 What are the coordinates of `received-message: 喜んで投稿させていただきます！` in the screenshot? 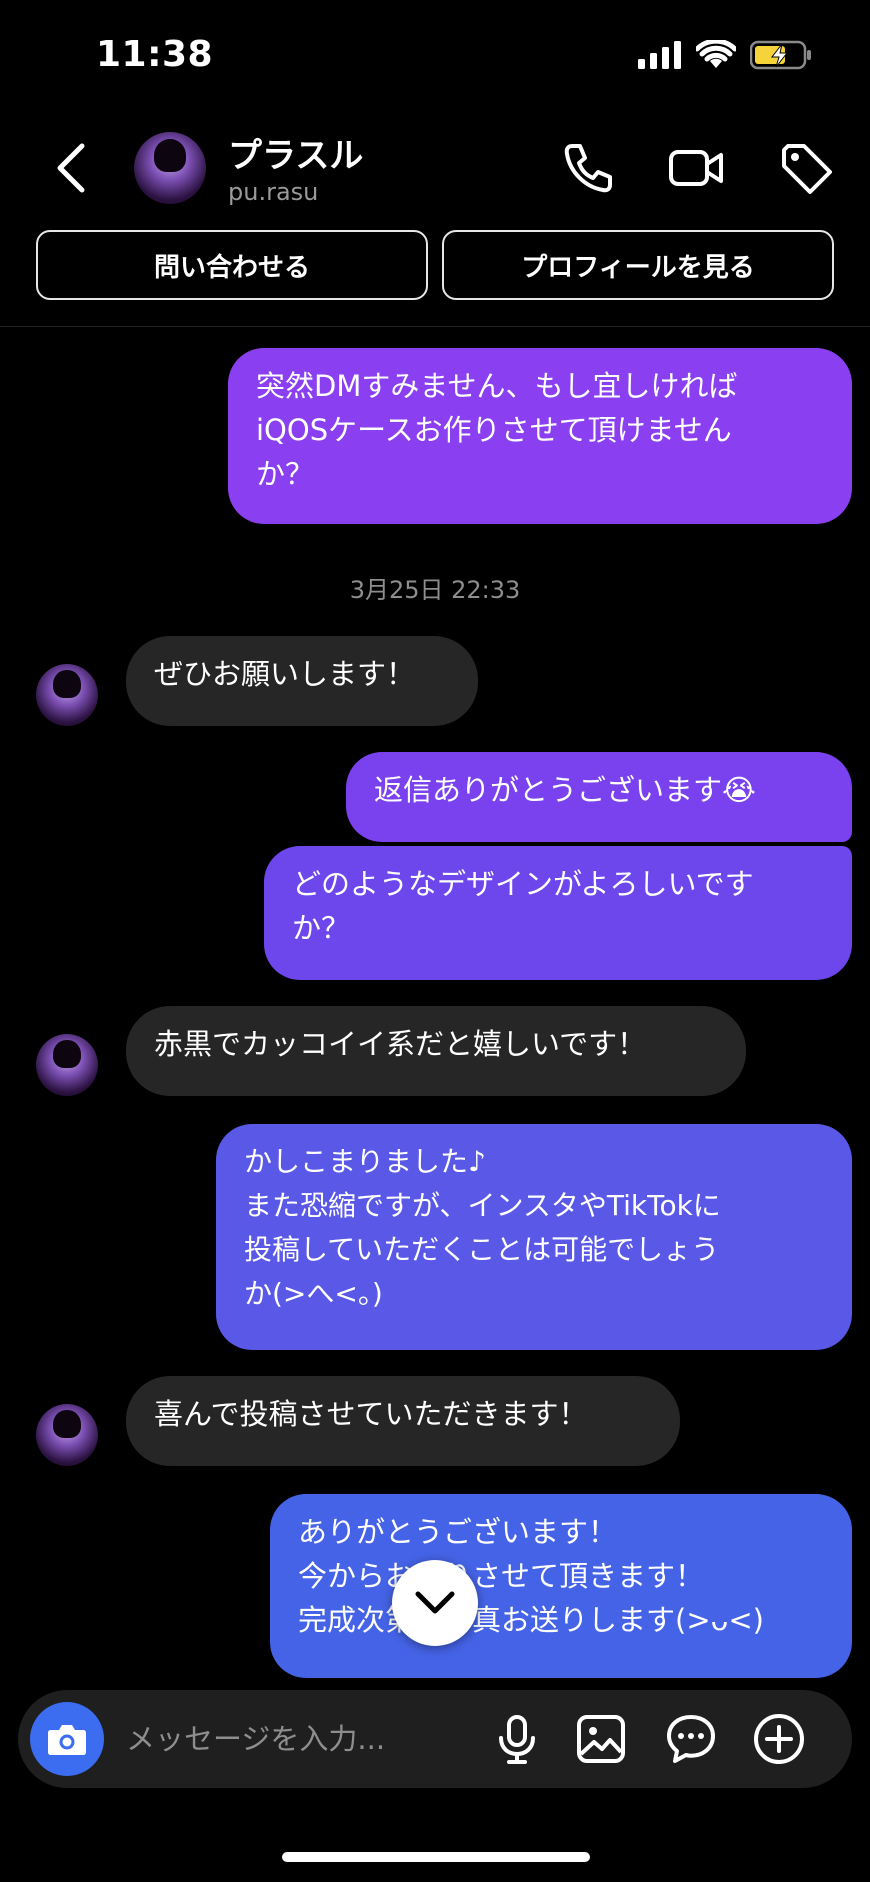 It's located at (403, 1421).